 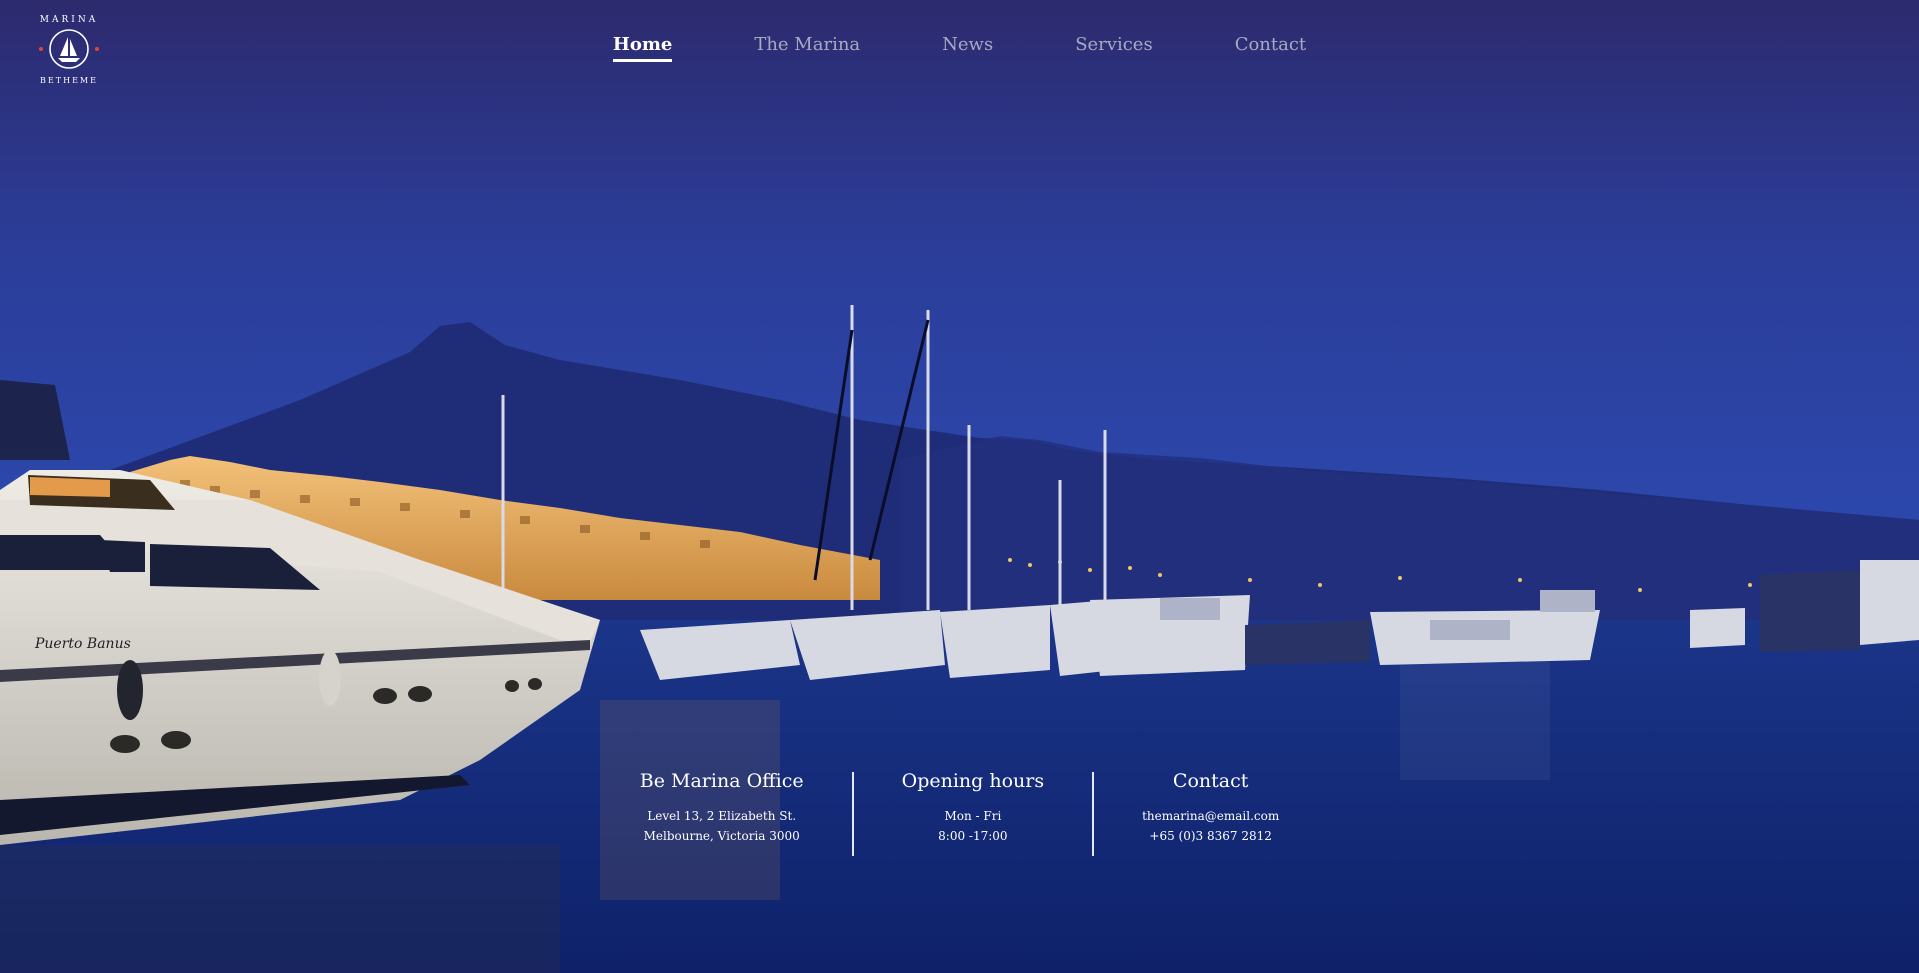 I want to click on office-address-line1: Level 13, 2 Elizabeth St., so click(x=722, y=816).